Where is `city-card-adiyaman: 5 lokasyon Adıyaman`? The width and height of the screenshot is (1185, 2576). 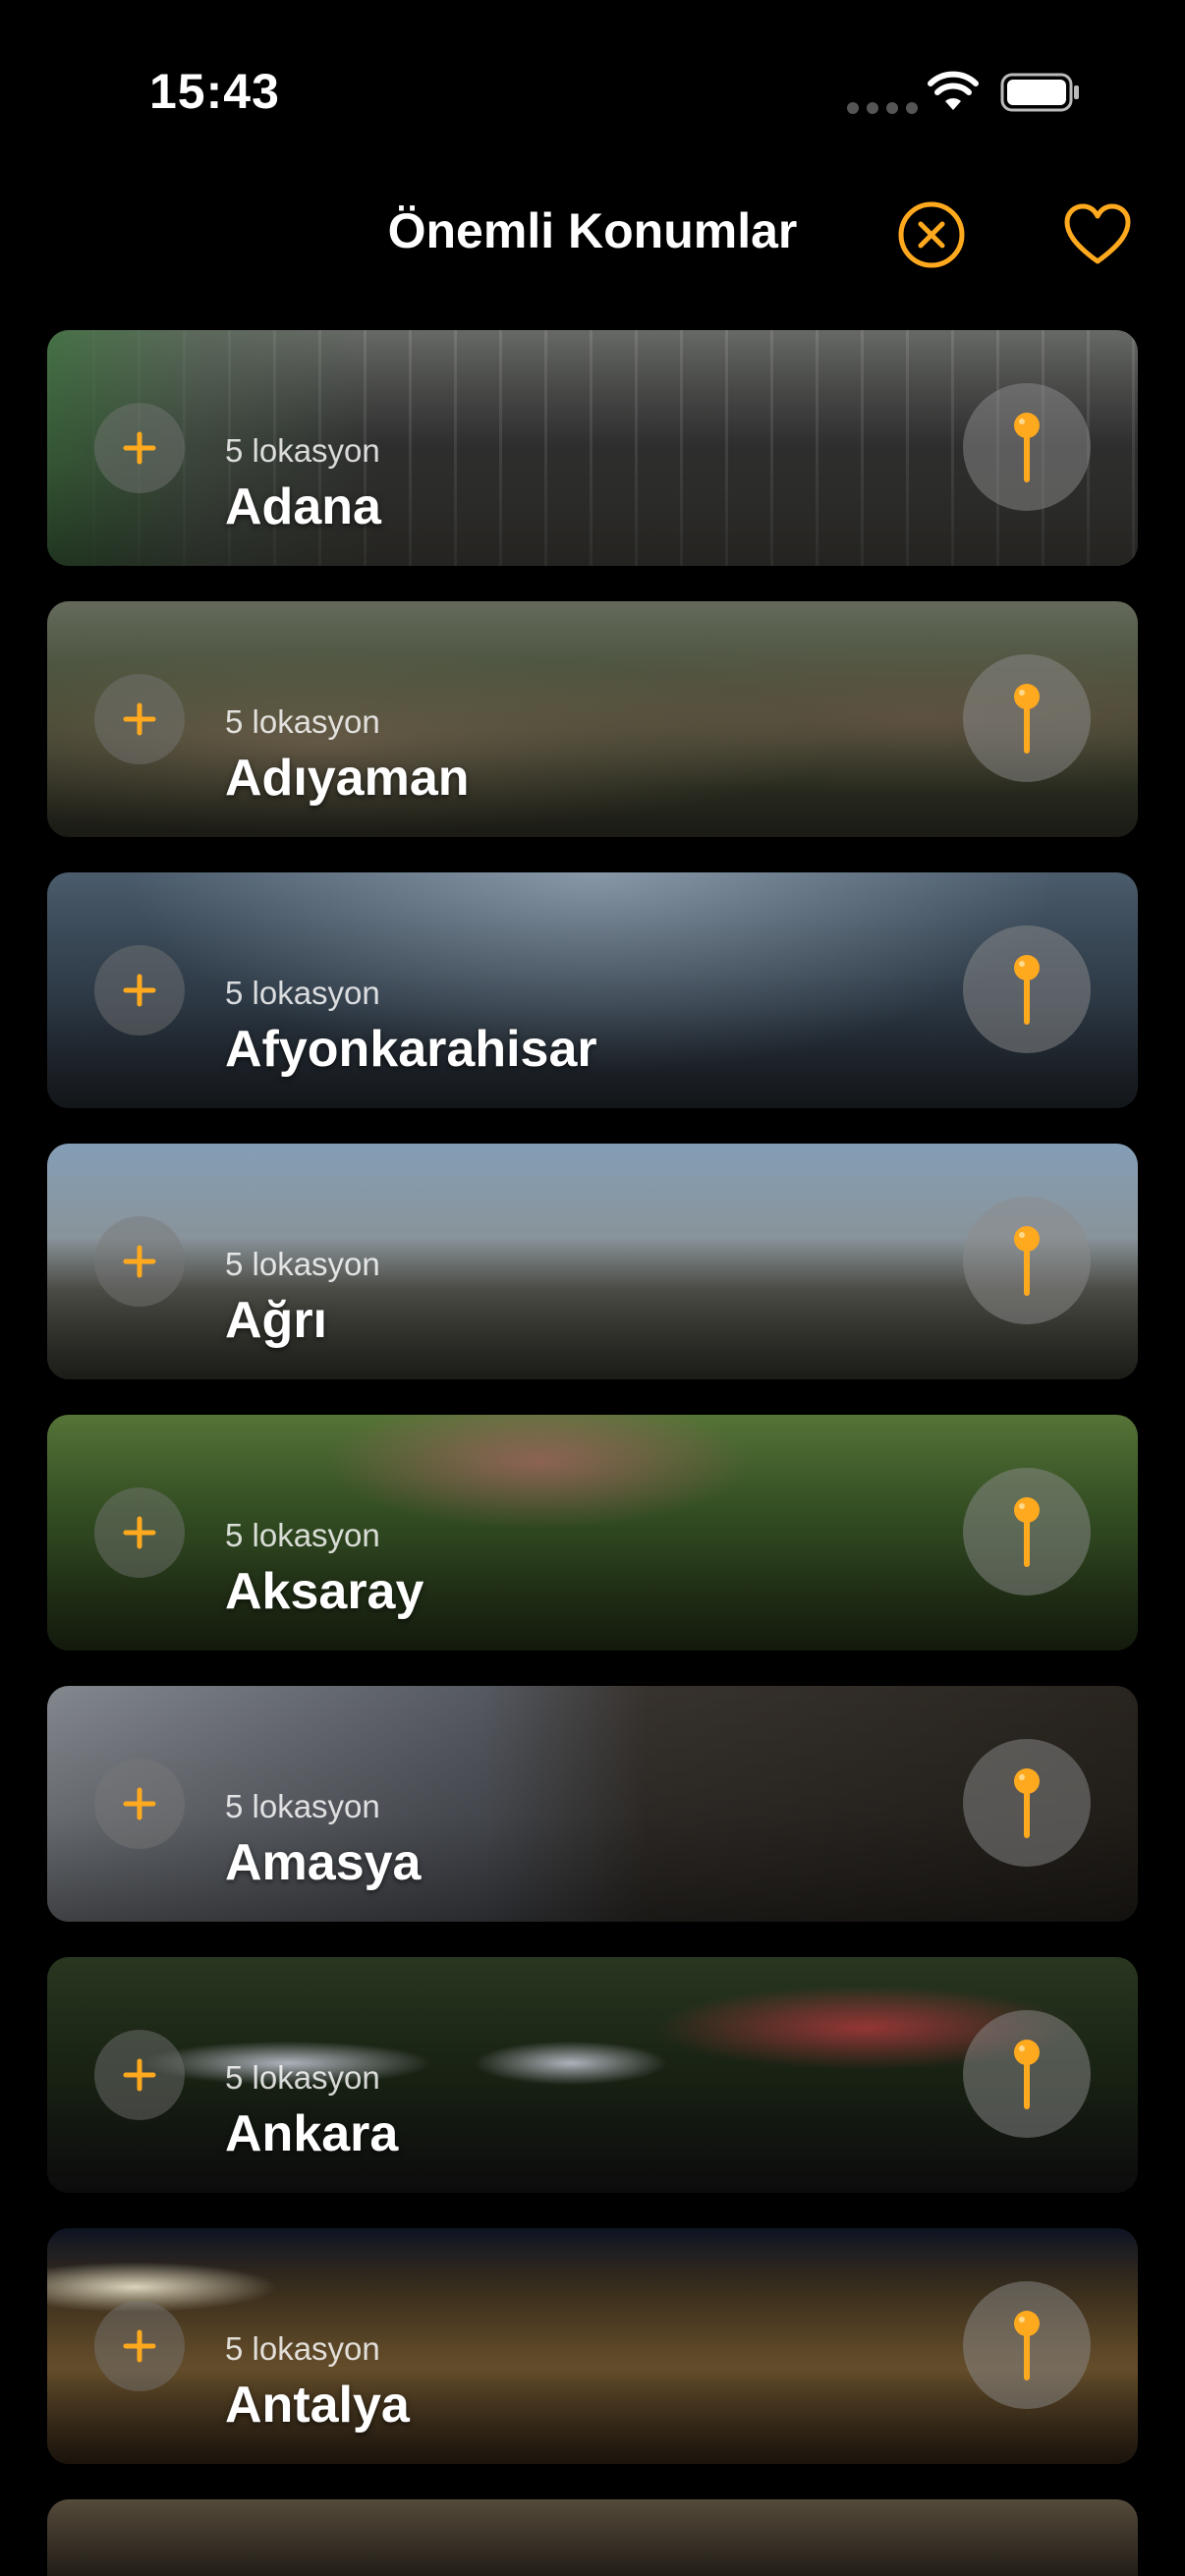
city-card-adiyaman: 5 lokasyon Adıyaman is located at coordinates (592, 719).